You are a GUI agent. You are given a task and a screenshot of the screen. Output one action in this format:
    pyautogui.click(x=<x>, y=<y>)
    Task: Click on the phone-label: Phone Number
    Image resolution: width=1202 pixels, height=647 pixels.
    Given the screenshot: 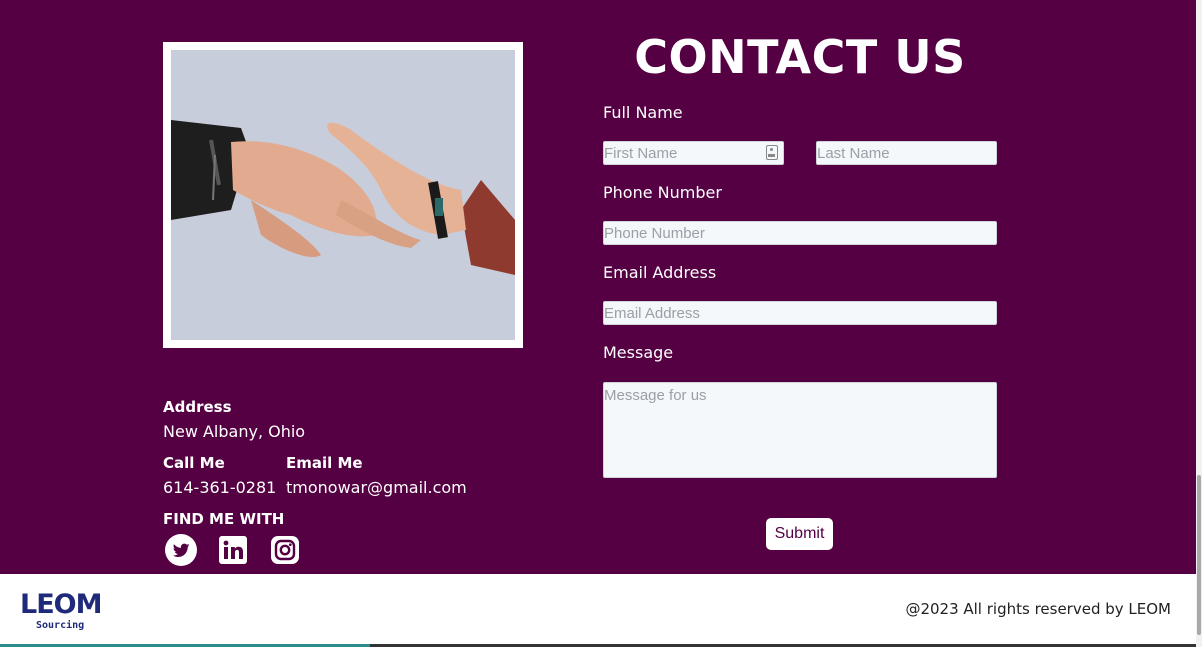 What is the action you would take?
    pyautogui.click(x=662, y=192)
    